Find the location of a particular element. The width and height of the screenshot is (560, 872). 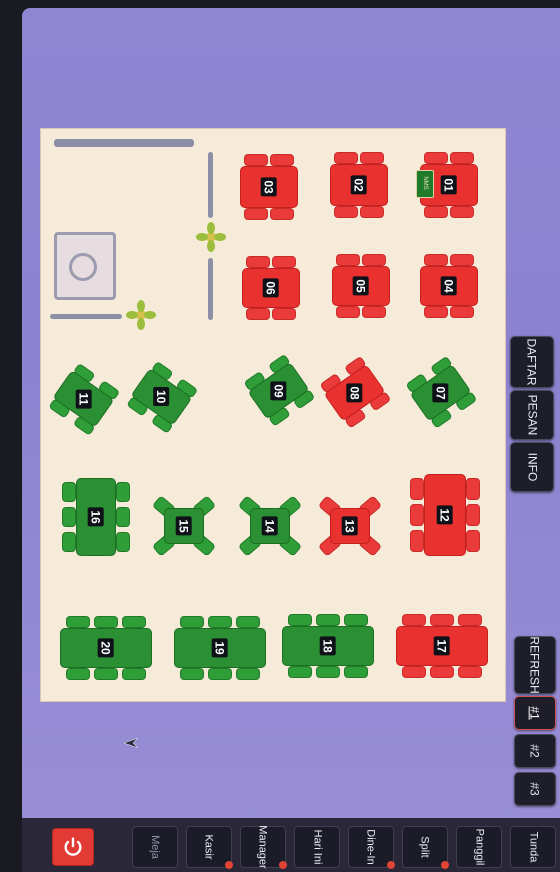

table-top: 15 is located at coordinates (184, 526).